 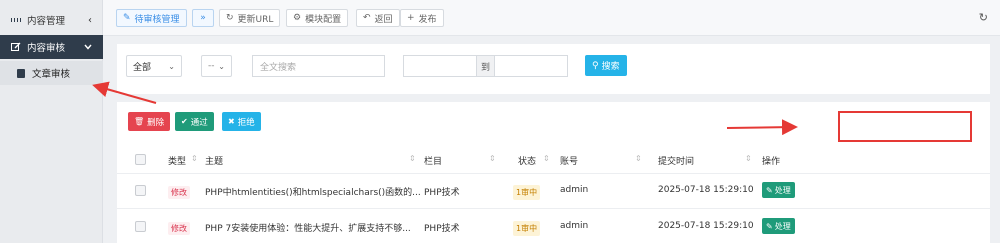 What do you see at coordinates (531, 66) in the screenshot?
I see `date-end-input` at bounding box center [531, 66].